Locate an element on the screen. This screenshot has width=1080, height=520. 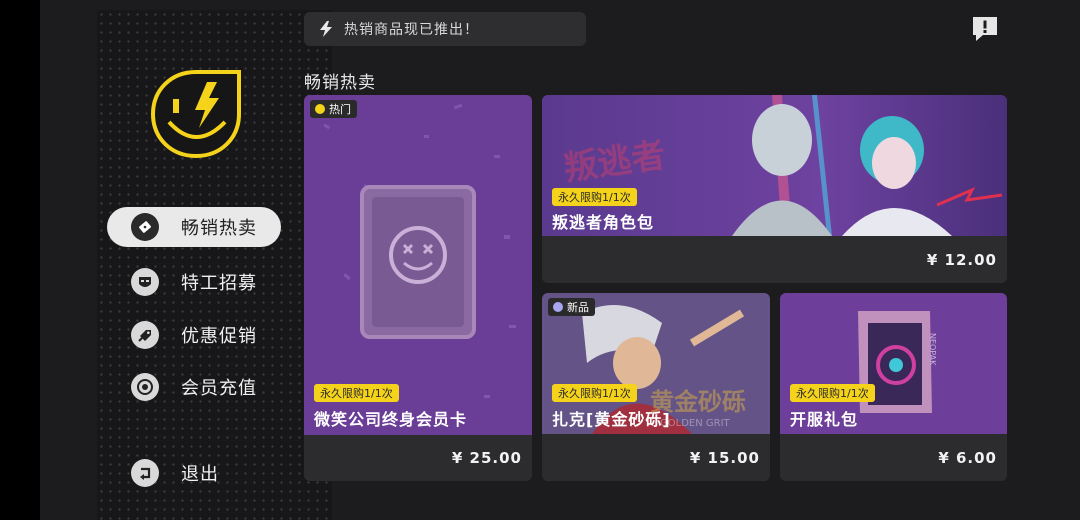
sidebar-item-bestsellers: 畅销热卖 is located at coordinates (194, 227).